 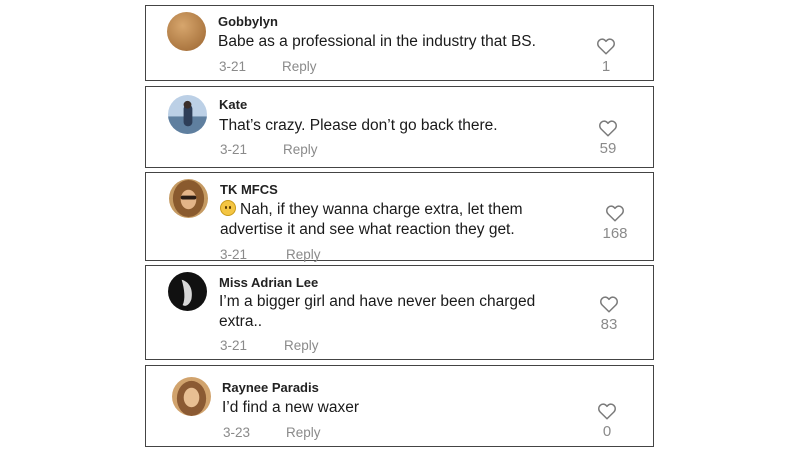 I want to click on comment-author: TK MFCS, so click(x=249, y=189).